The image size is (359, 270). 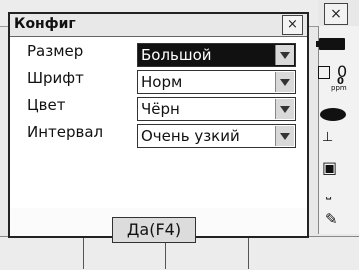 I want to click on battery-icon, so click(x=330, y=44).